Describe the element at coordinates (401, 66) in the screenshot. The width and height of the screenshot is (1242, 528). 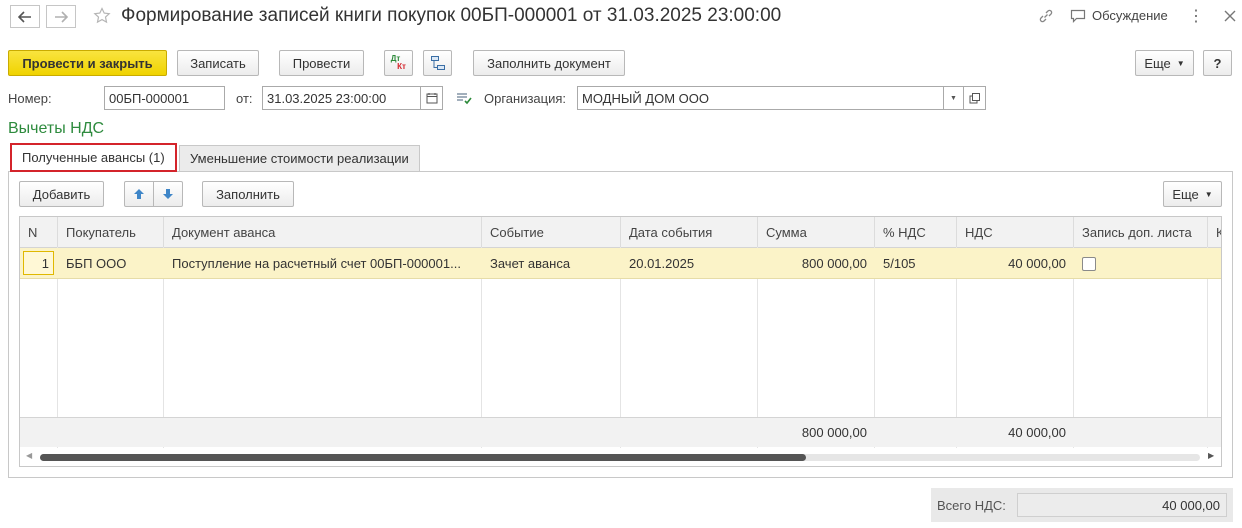
I see `kt-icon-label: Кт` at that location.